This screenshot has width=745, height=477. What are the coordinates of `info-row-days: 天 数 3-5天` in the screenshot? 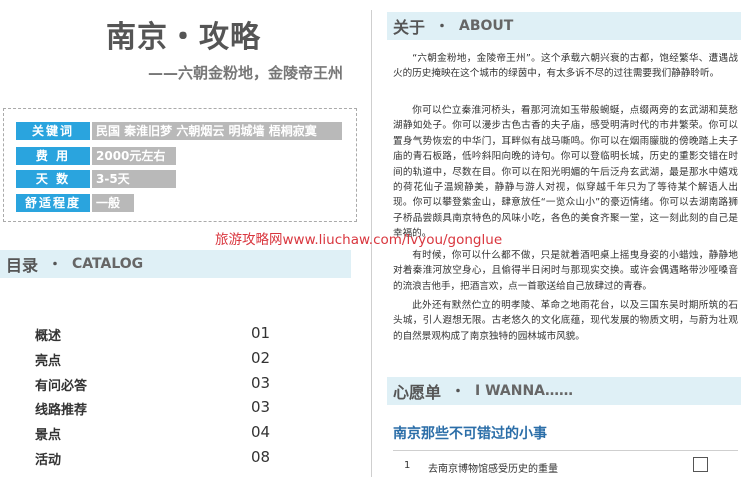 It's located at (96, 179).